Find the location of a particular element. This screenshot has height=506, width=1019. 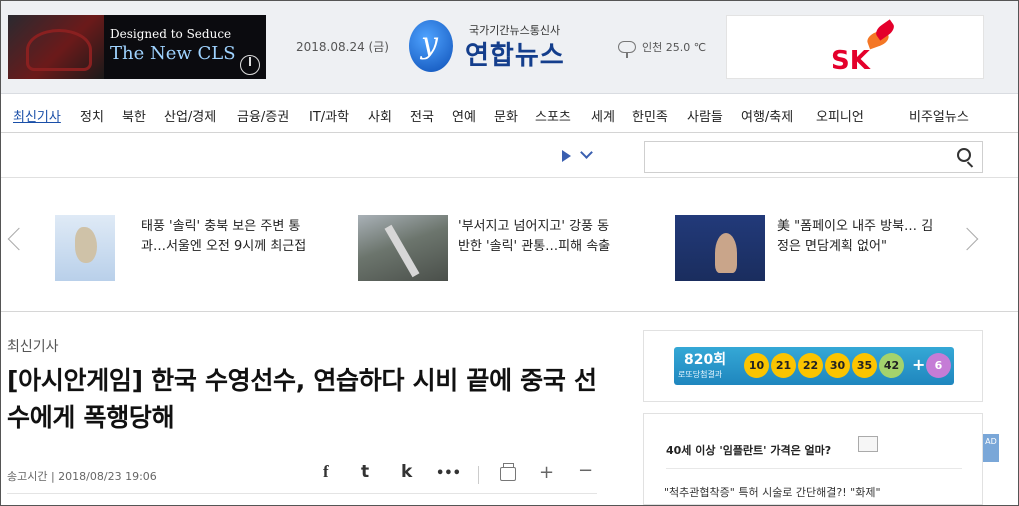

nav-item-entertainment: 연예 is located at coordinates (464, 115).